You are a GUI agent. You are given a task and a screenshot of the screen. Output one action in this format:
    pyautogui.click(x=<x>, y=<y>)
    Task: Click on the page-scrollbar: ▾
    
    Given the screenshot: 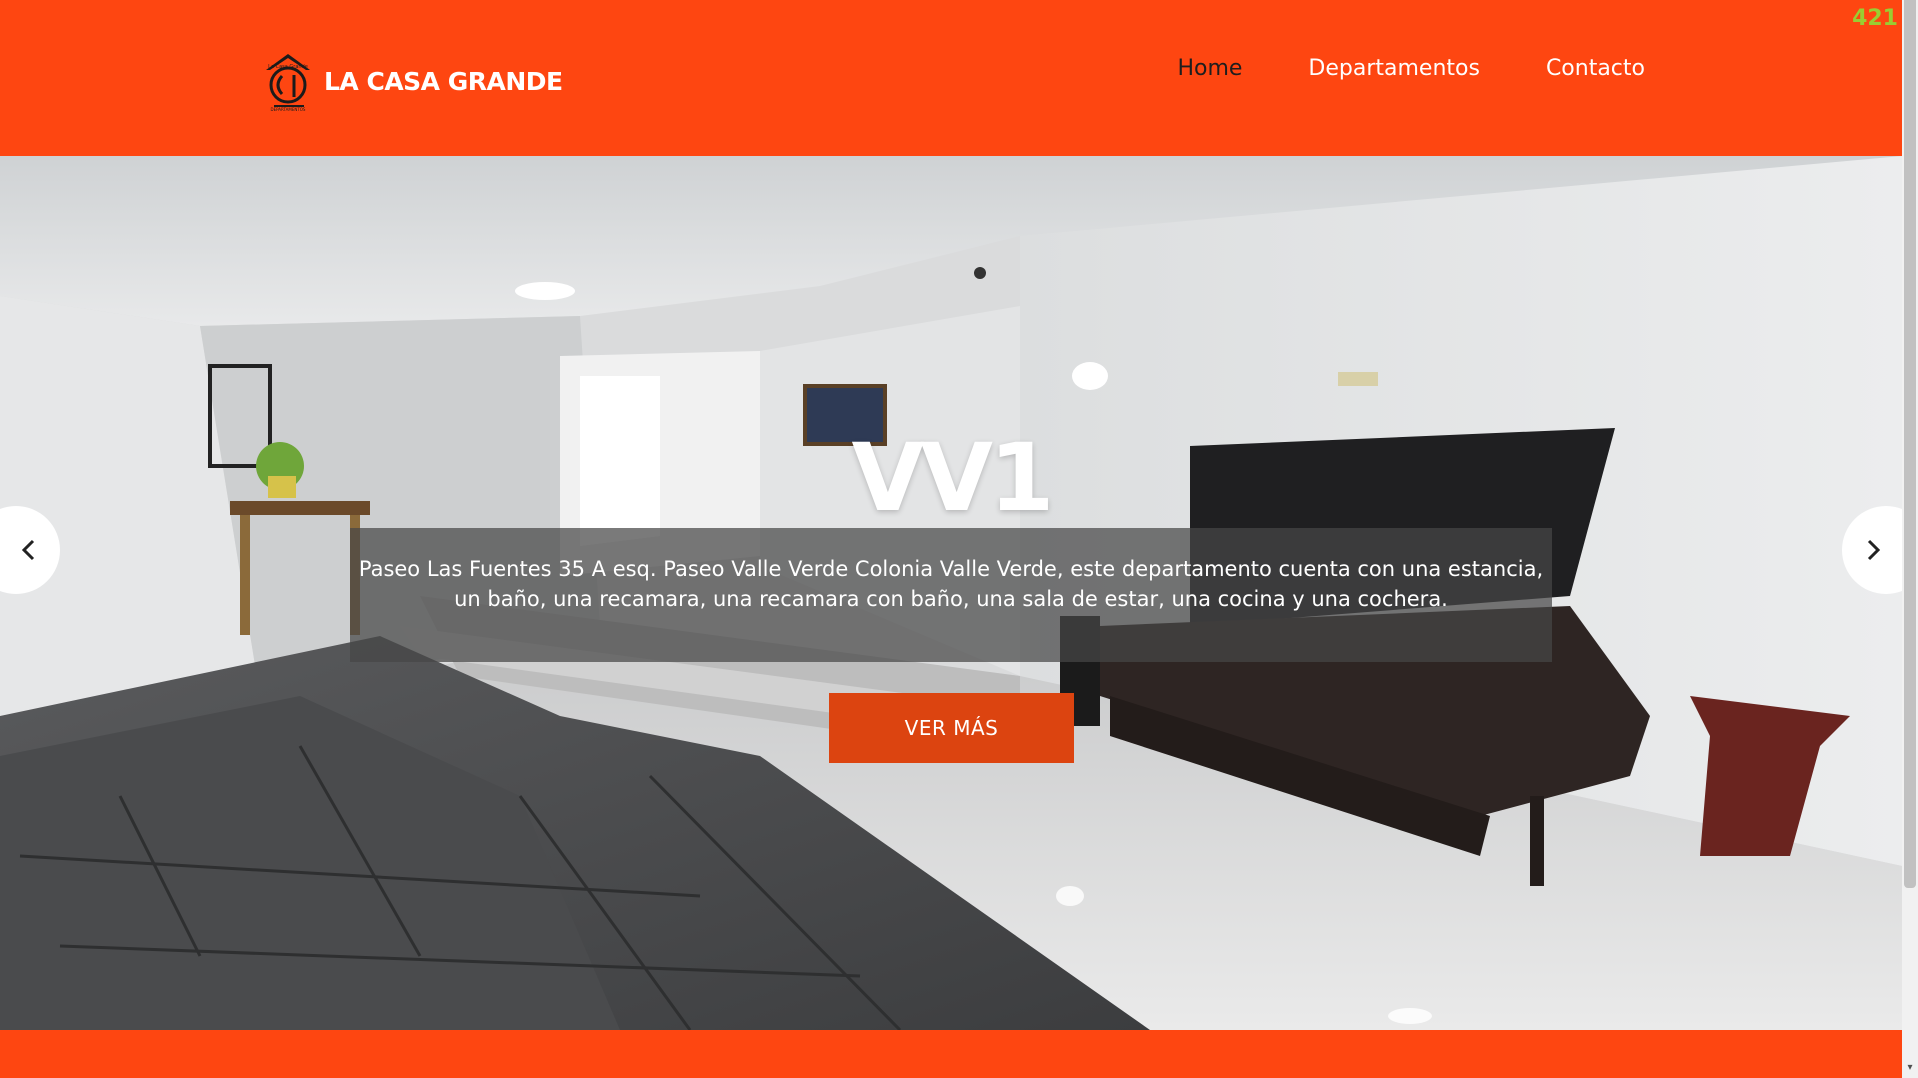 What is the action you would take?
    pyautogui.click(x=1910, y=539)
    